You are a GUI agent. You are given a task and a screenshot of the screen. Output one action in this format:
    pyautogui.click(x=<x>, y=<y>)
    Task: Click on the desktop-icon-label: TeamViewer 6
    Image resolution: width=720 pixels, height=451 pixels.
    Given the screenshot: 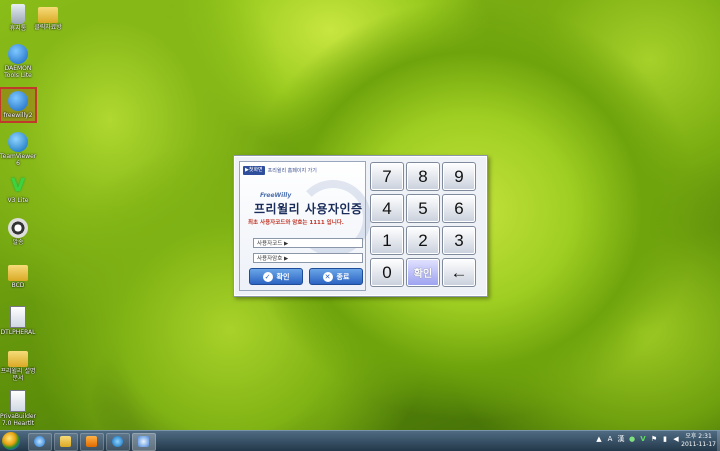 What is the action you would take?
    pyautogui.click(x=18, y=160)
    